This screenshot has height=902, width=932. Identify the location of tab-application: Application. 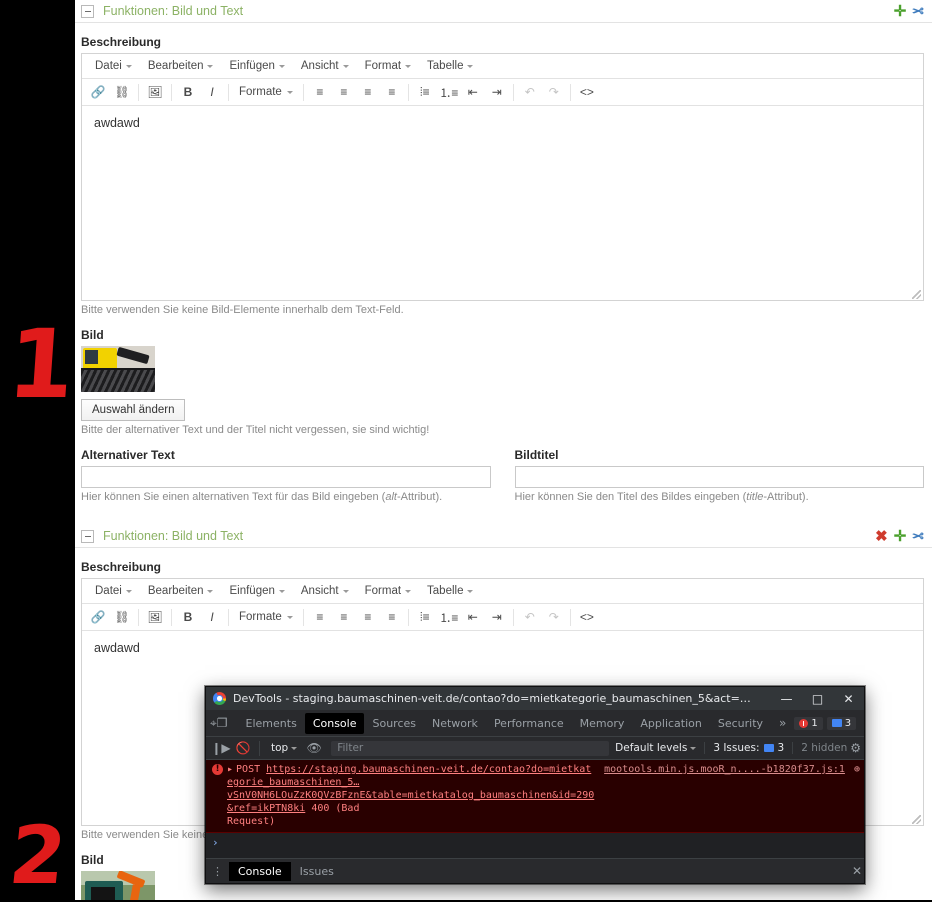
(670, 723).